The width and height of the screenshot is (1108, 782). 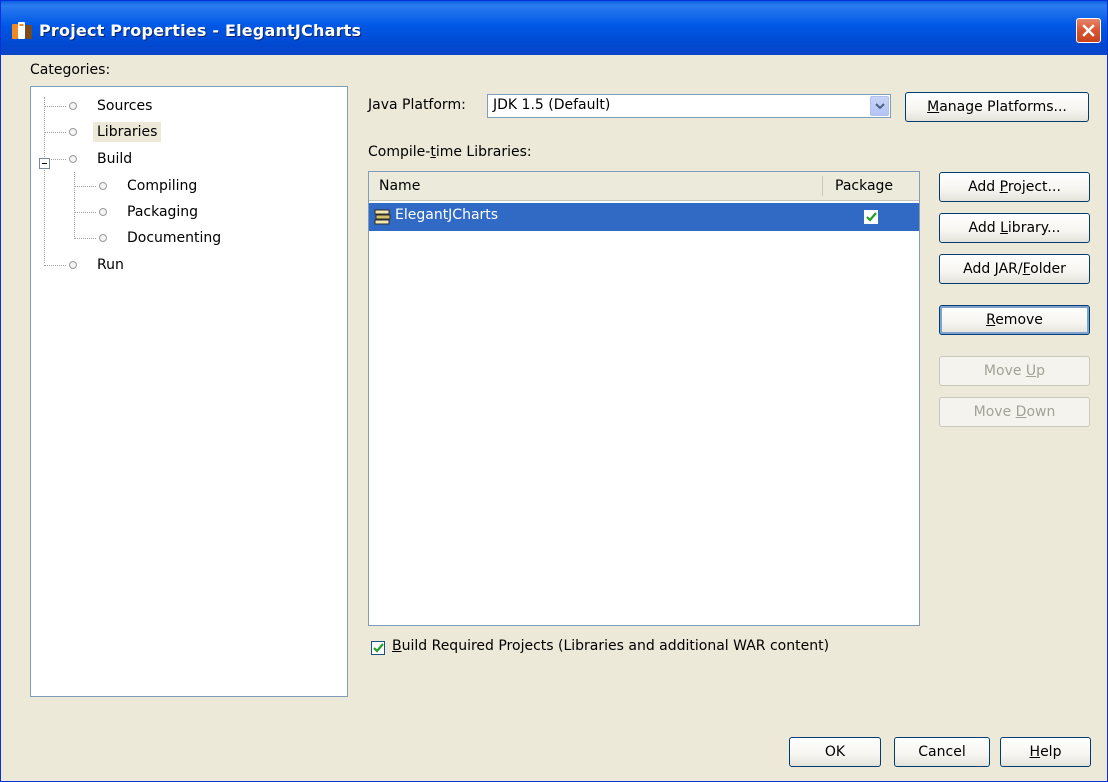 I want to click on move-down-button: Move Down, so click(x=1014, y=412).